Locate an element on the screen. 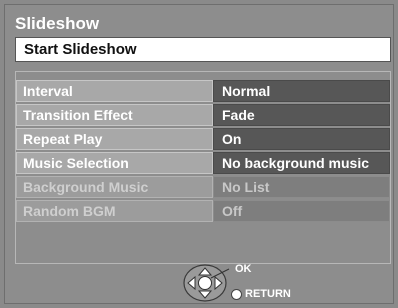 Image resolution: width=398 pixels, height=308 pixels. setting-value-repeat-play: On is located at coordinates (301, 139).